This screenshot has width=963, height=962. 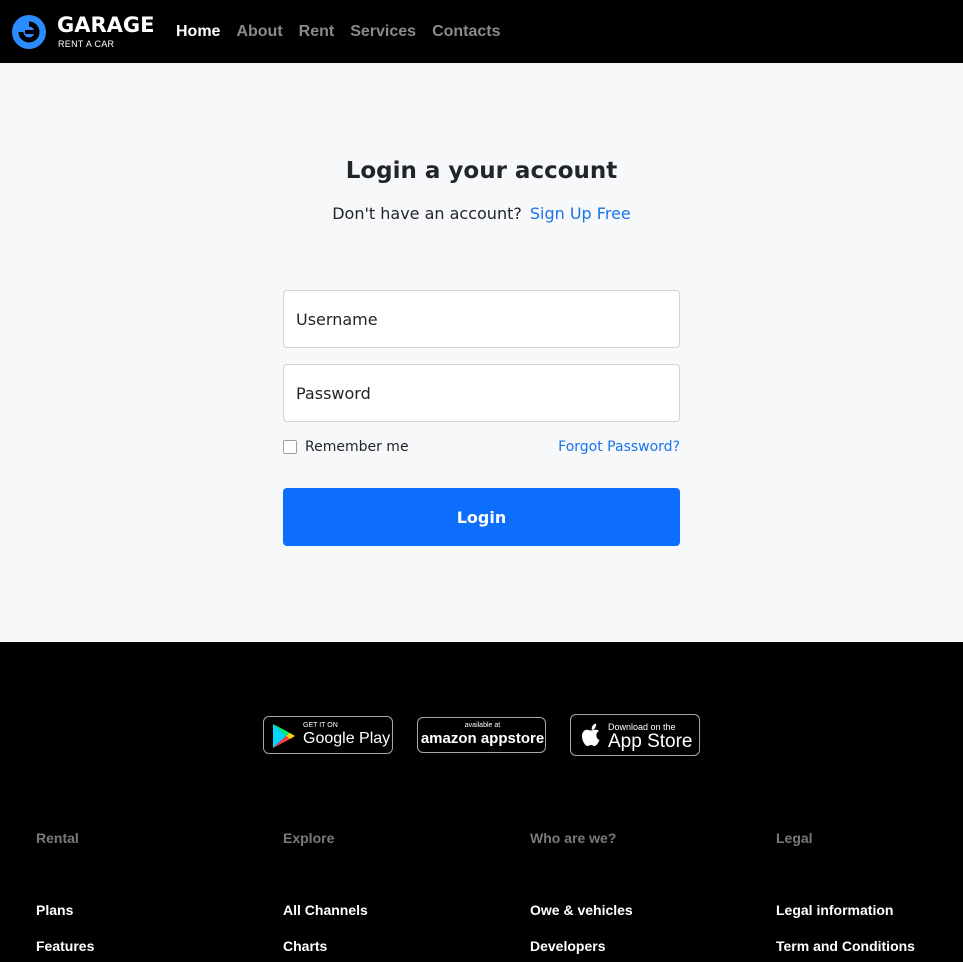 What do you see at coordinates (481, 319) in the screenshot?
I see `username-input` at bounding box center [481, 319].